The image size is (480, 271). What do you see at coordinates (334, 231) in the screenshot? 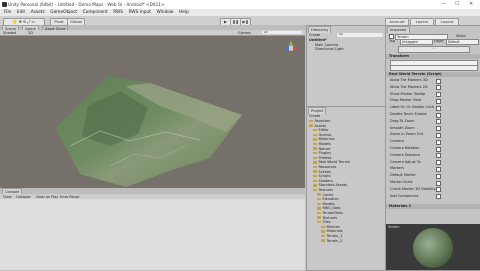
I see `project-item-label: Materials` at bounding box center [334, 231].